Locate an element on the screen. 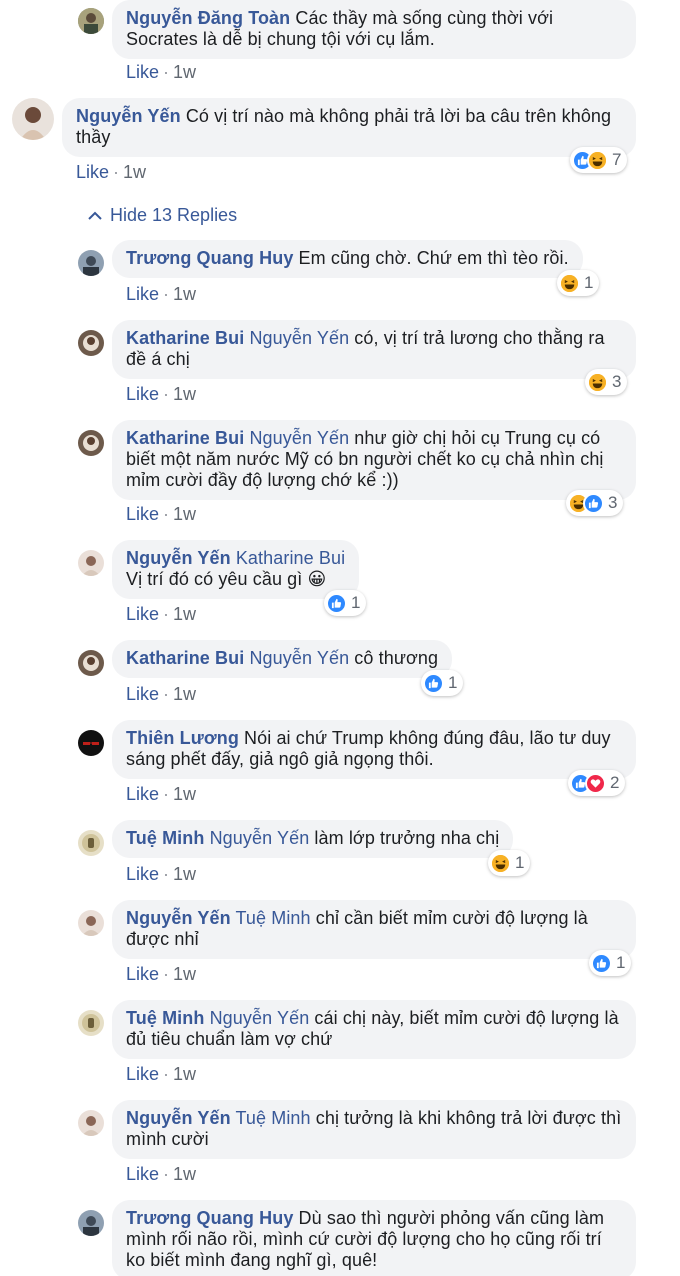 The width and height of the screenshot is (680, 1276). comment-text: làm lớp trưởng nha chị is located at coordinates (407, 838).